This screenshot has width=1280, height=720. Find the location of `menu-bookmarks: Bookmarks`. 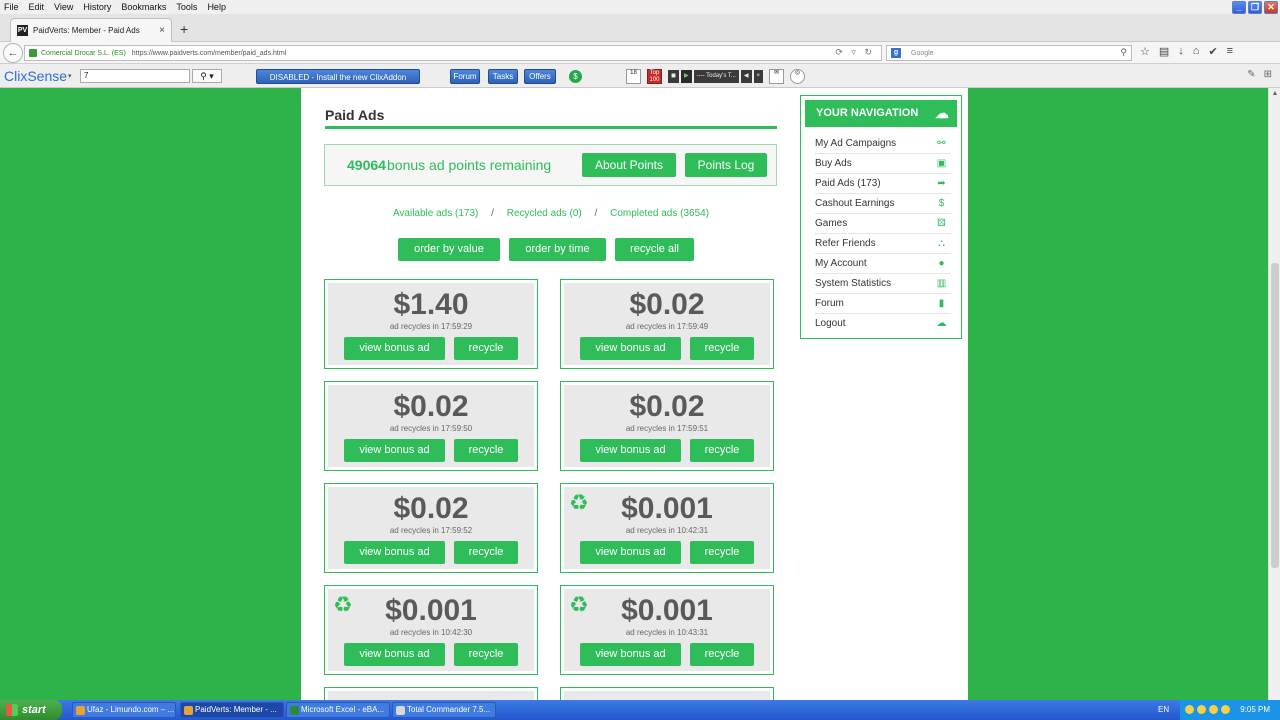

menu-bookmarks: Bookmarks is located at coordinates (143, 7).